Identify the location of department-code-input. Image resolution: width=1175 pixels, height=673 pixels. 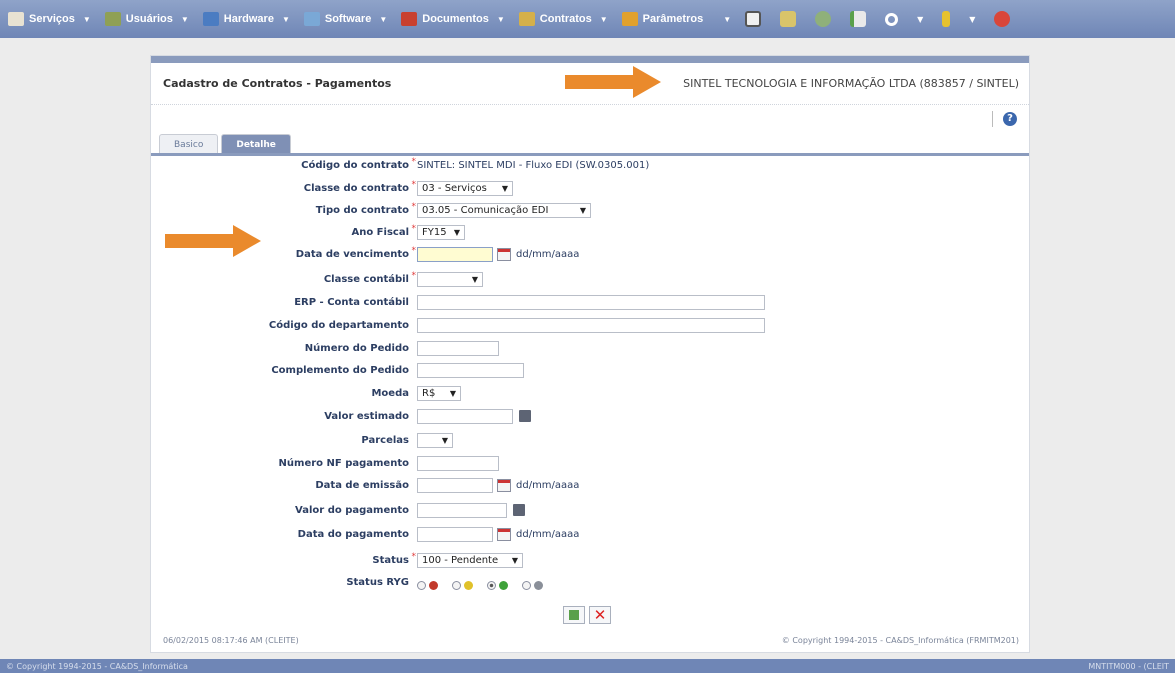
(591, 325).